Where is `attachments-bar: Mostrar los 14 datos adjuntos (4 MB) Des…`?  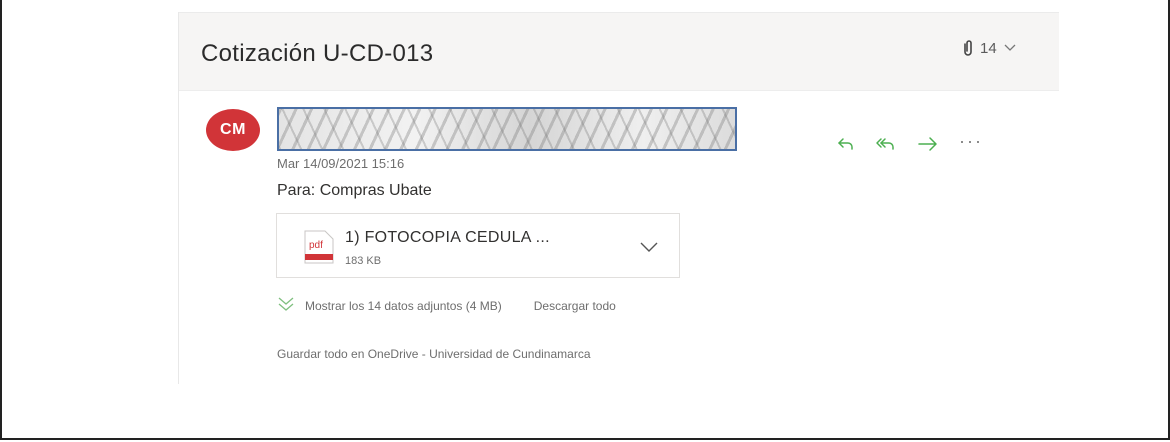 attachments-bar: Mostrar los 14 datos adjuntos (4 MB) Des… is located at coordinates (446, 305).